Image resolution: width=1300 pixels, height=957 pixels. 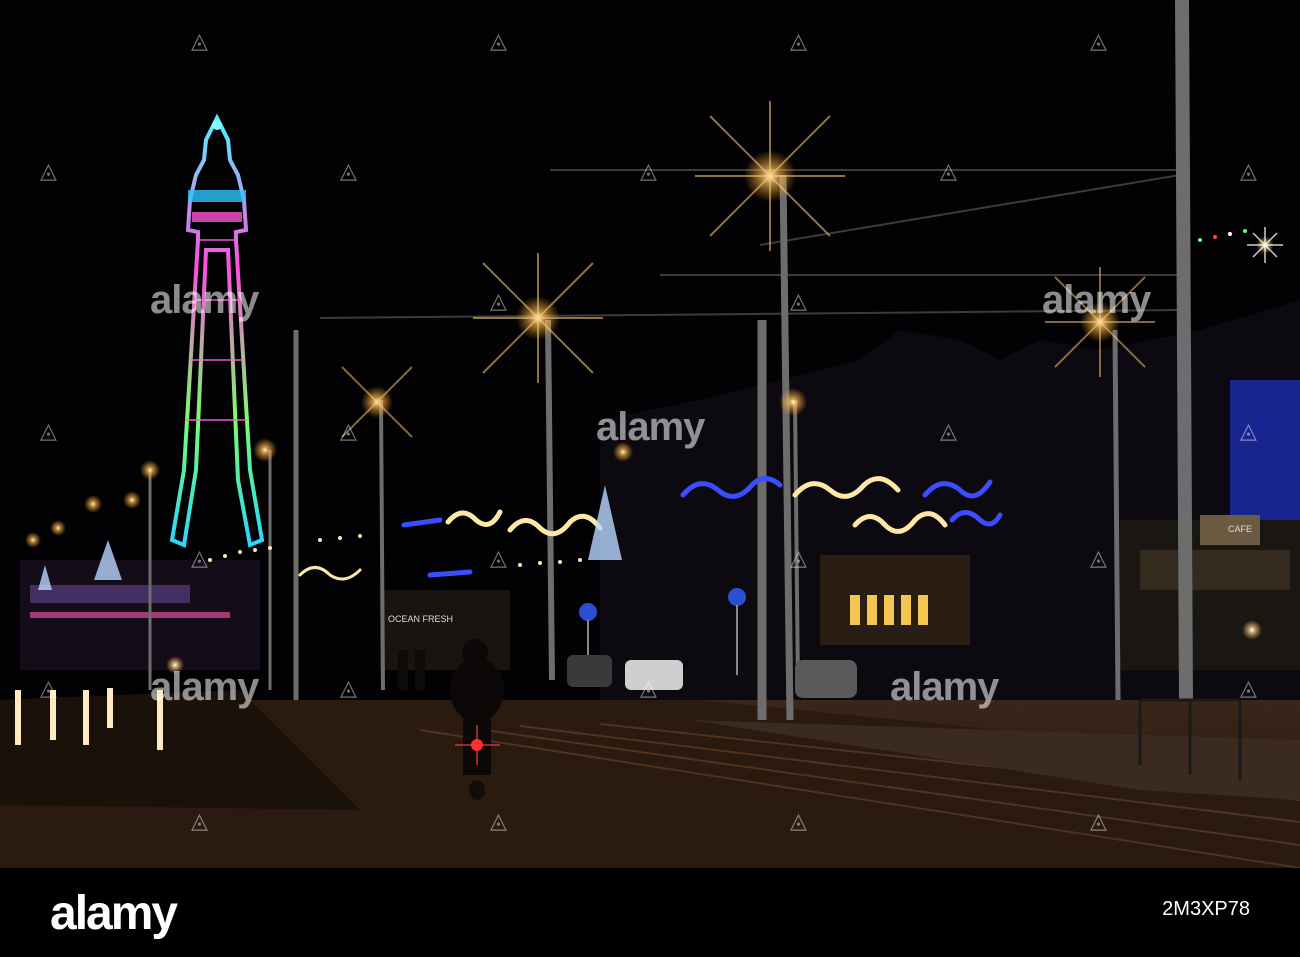 What do you see at coordinates (1240, 529) in the screenshot?
I see `shop-sign-cafe: CAFE` at bounding box center [1240, 529].